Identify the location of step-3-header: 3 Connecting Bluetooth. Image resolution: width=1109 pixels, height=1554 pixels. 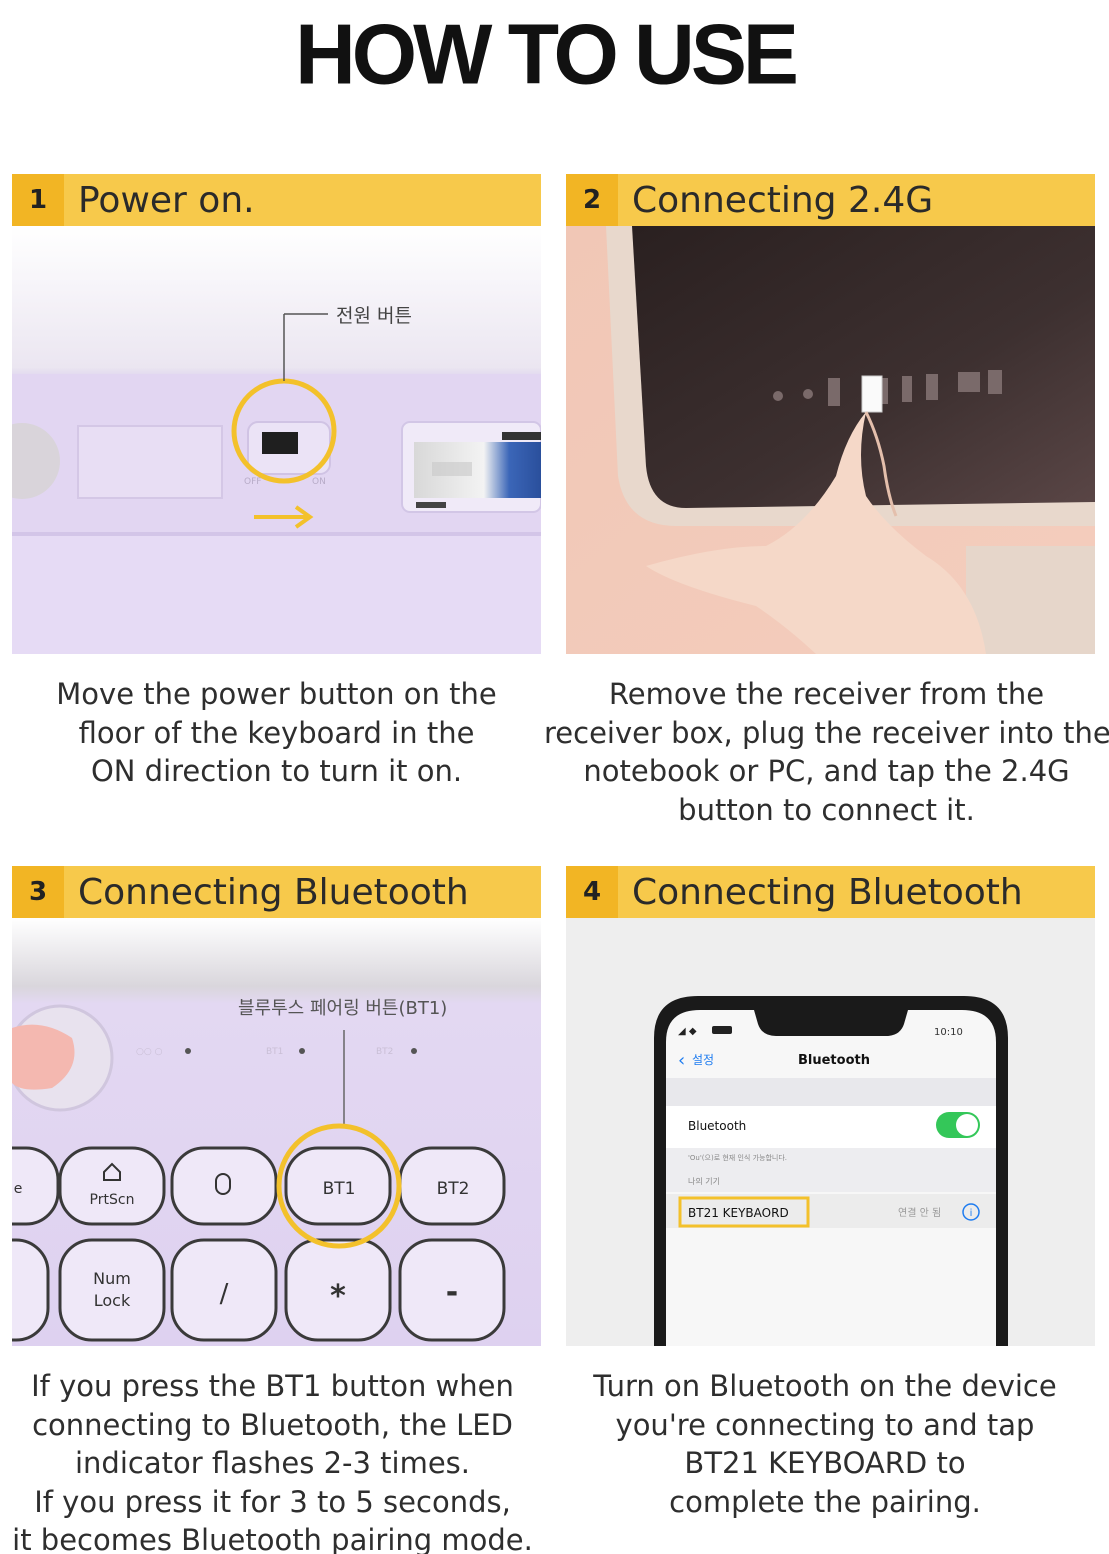
(276, 892).